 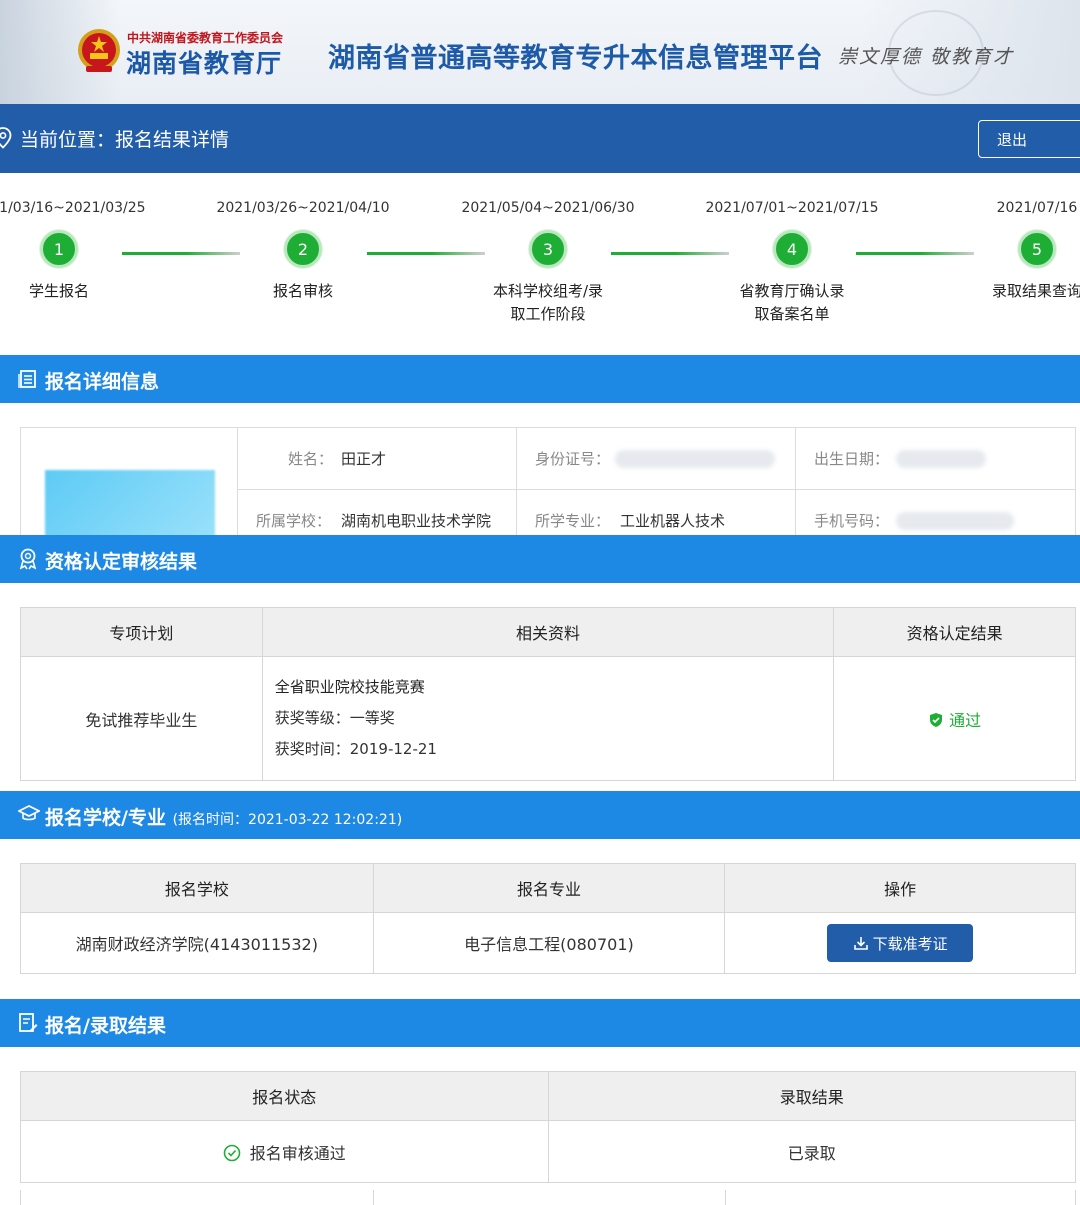 I want to click on photo-cell, so click(x=129, y=481).